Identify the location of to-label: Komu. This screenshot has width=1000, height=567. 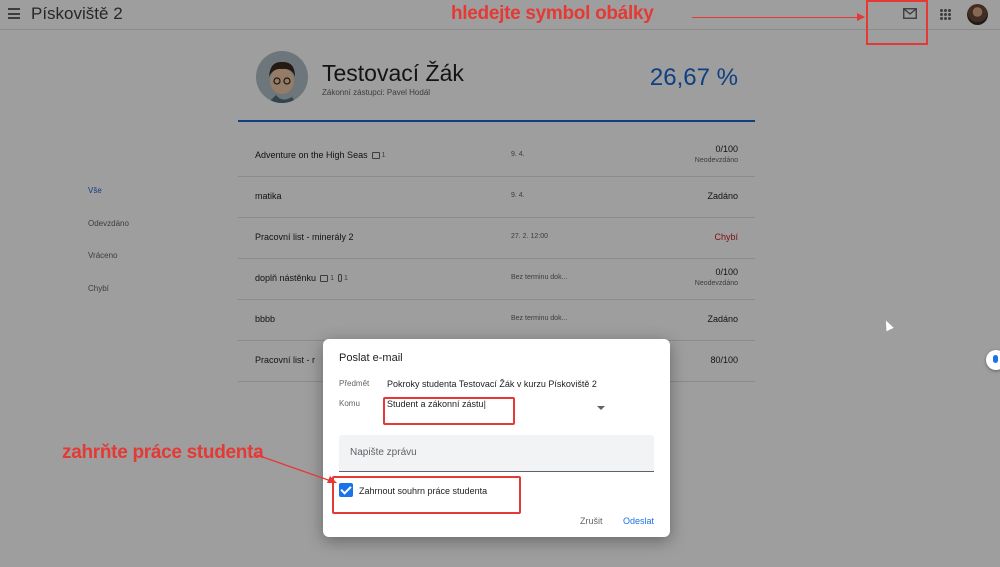
(349, 403).